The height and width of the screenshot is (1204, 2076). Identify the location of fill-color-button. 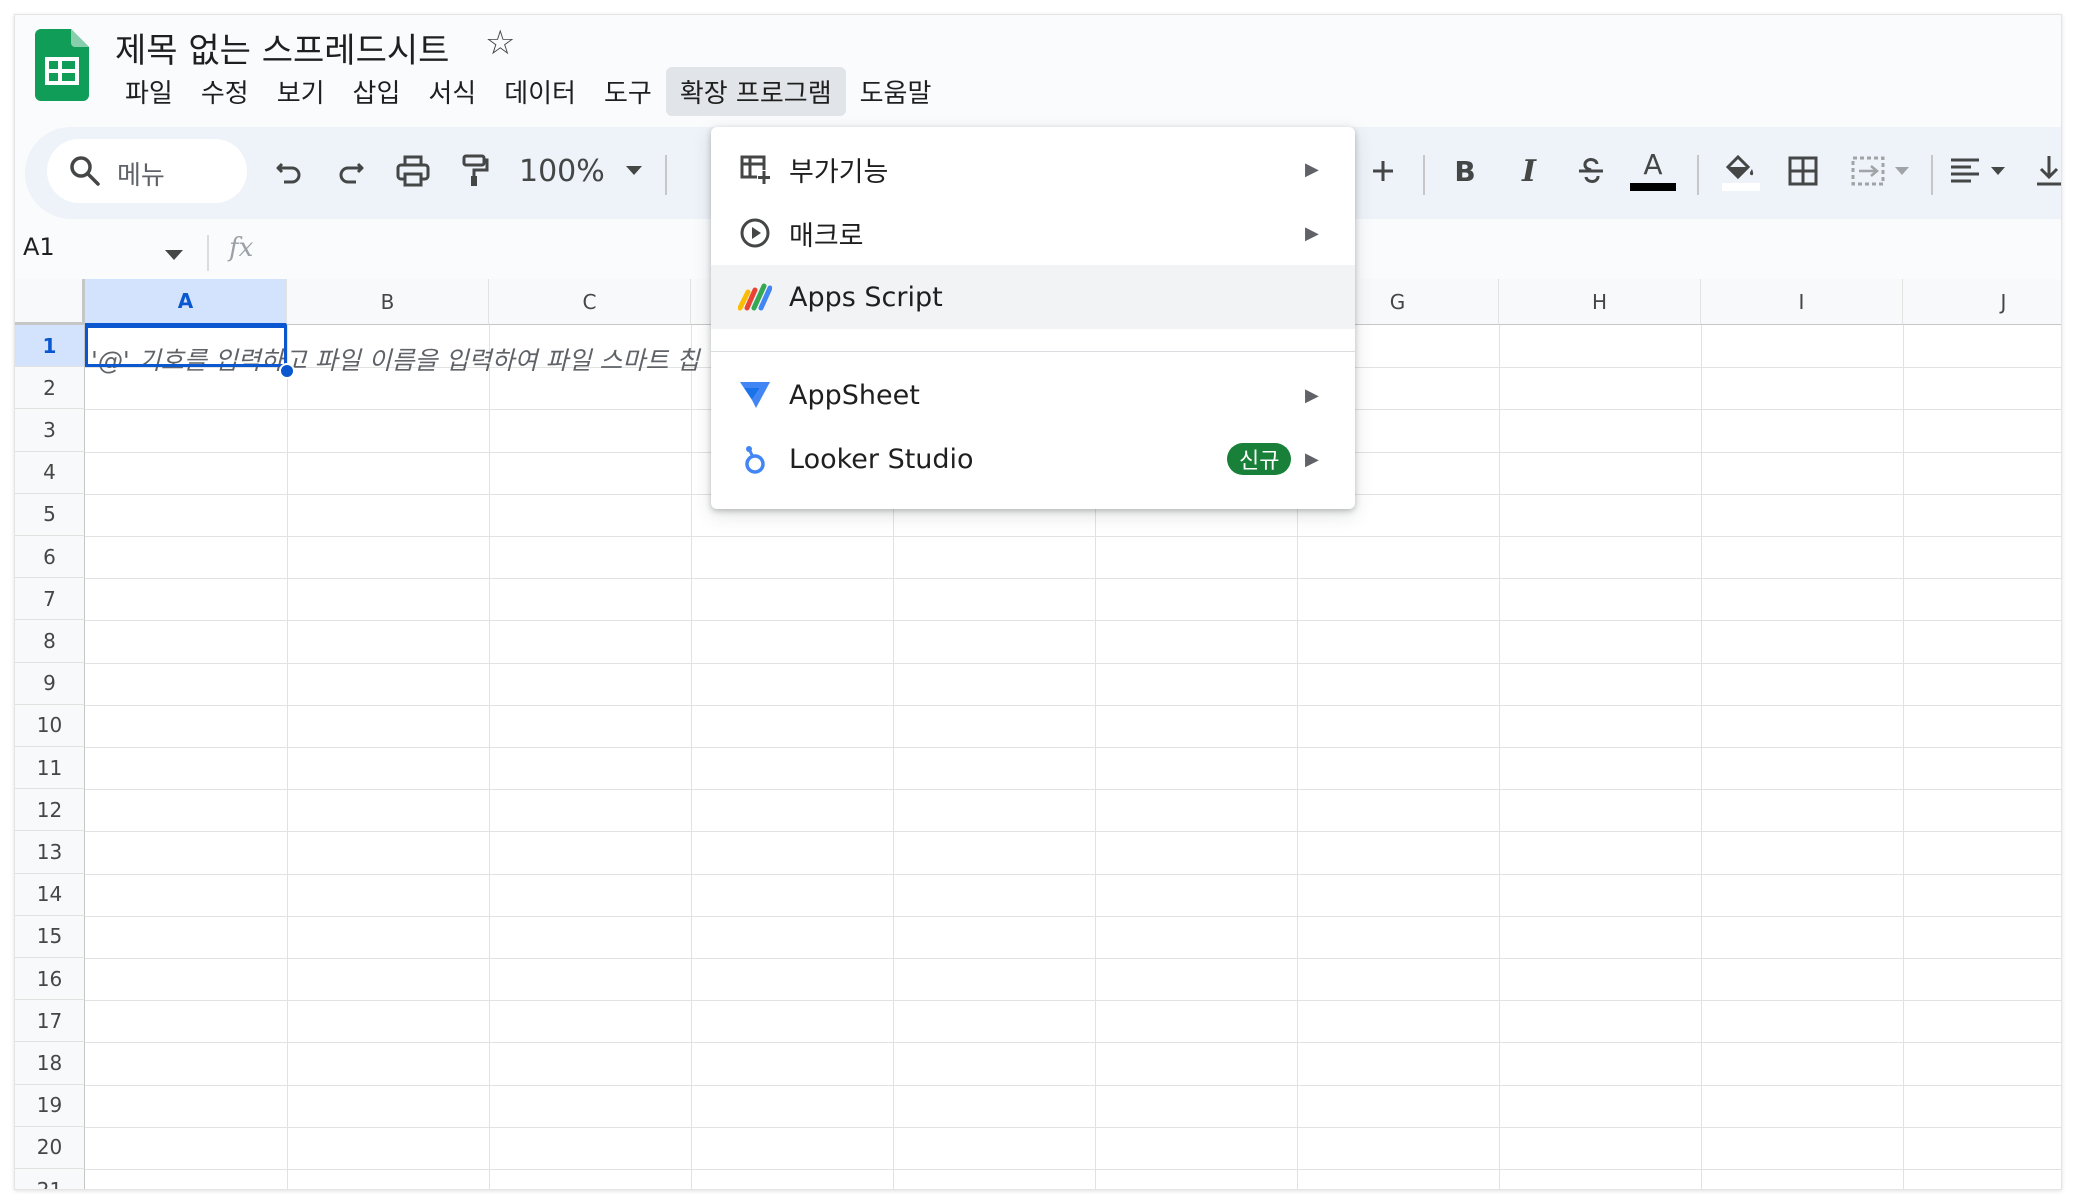
(1740, 171).